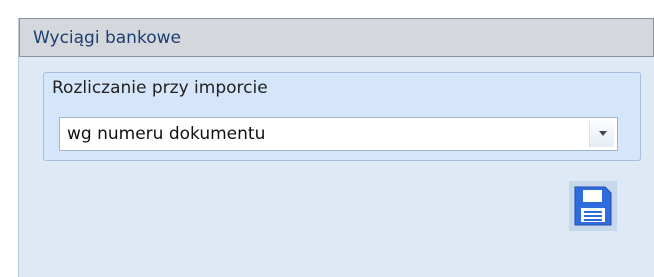 This screenshot has width=654, height=277. I want to click on dropdown-button, so click(601, 134).